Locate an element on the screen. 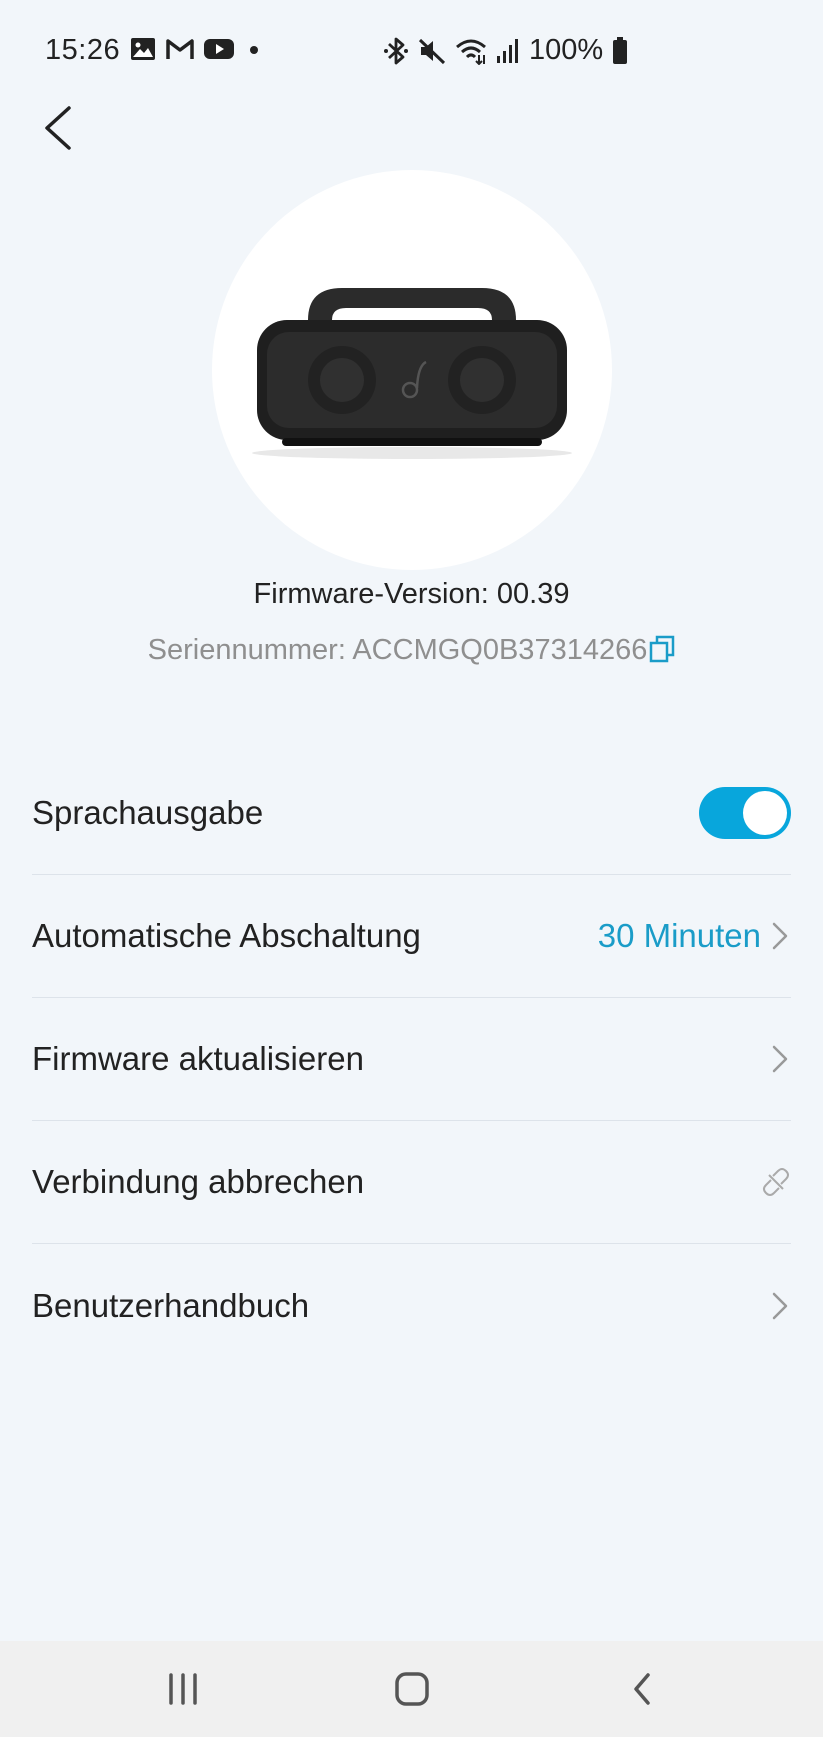 Image resolution: width=823 pixels, height=1737 pixels. chevron-left-icon is located at coordinates (58, 128).